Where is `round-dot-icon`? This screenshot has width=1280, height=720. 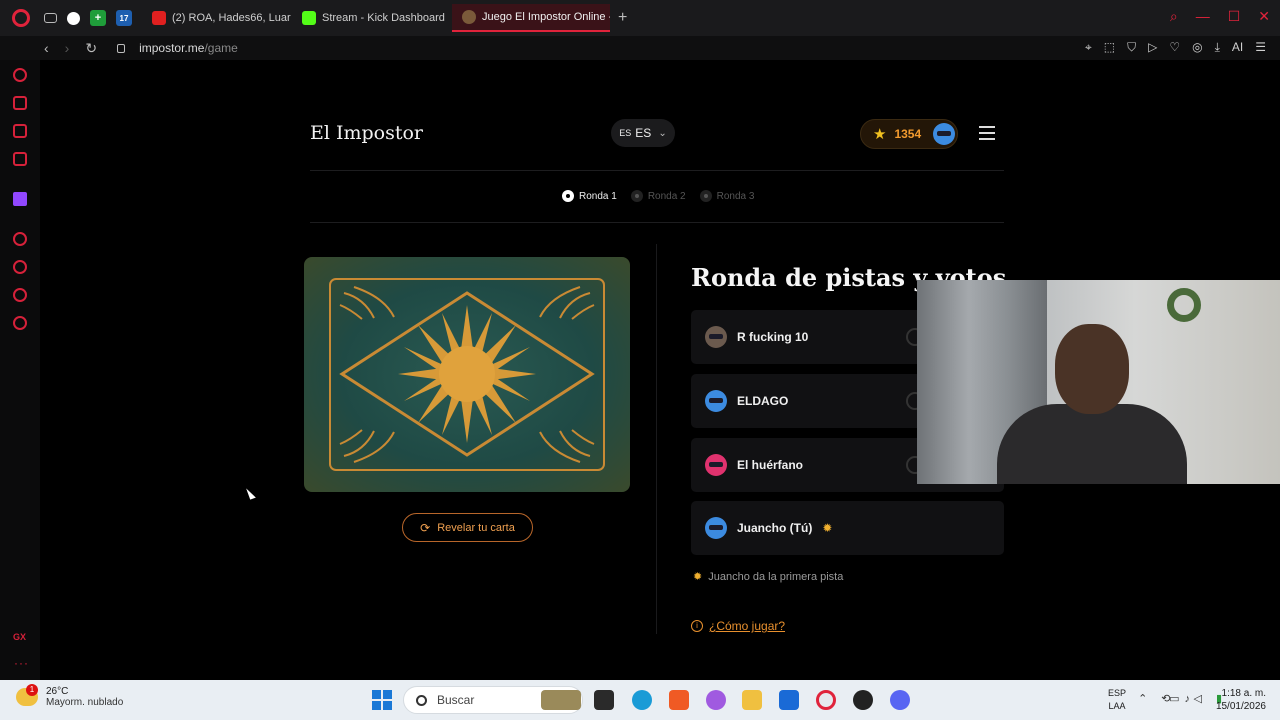
round-dot-icon is located at coordinates (636, 196).